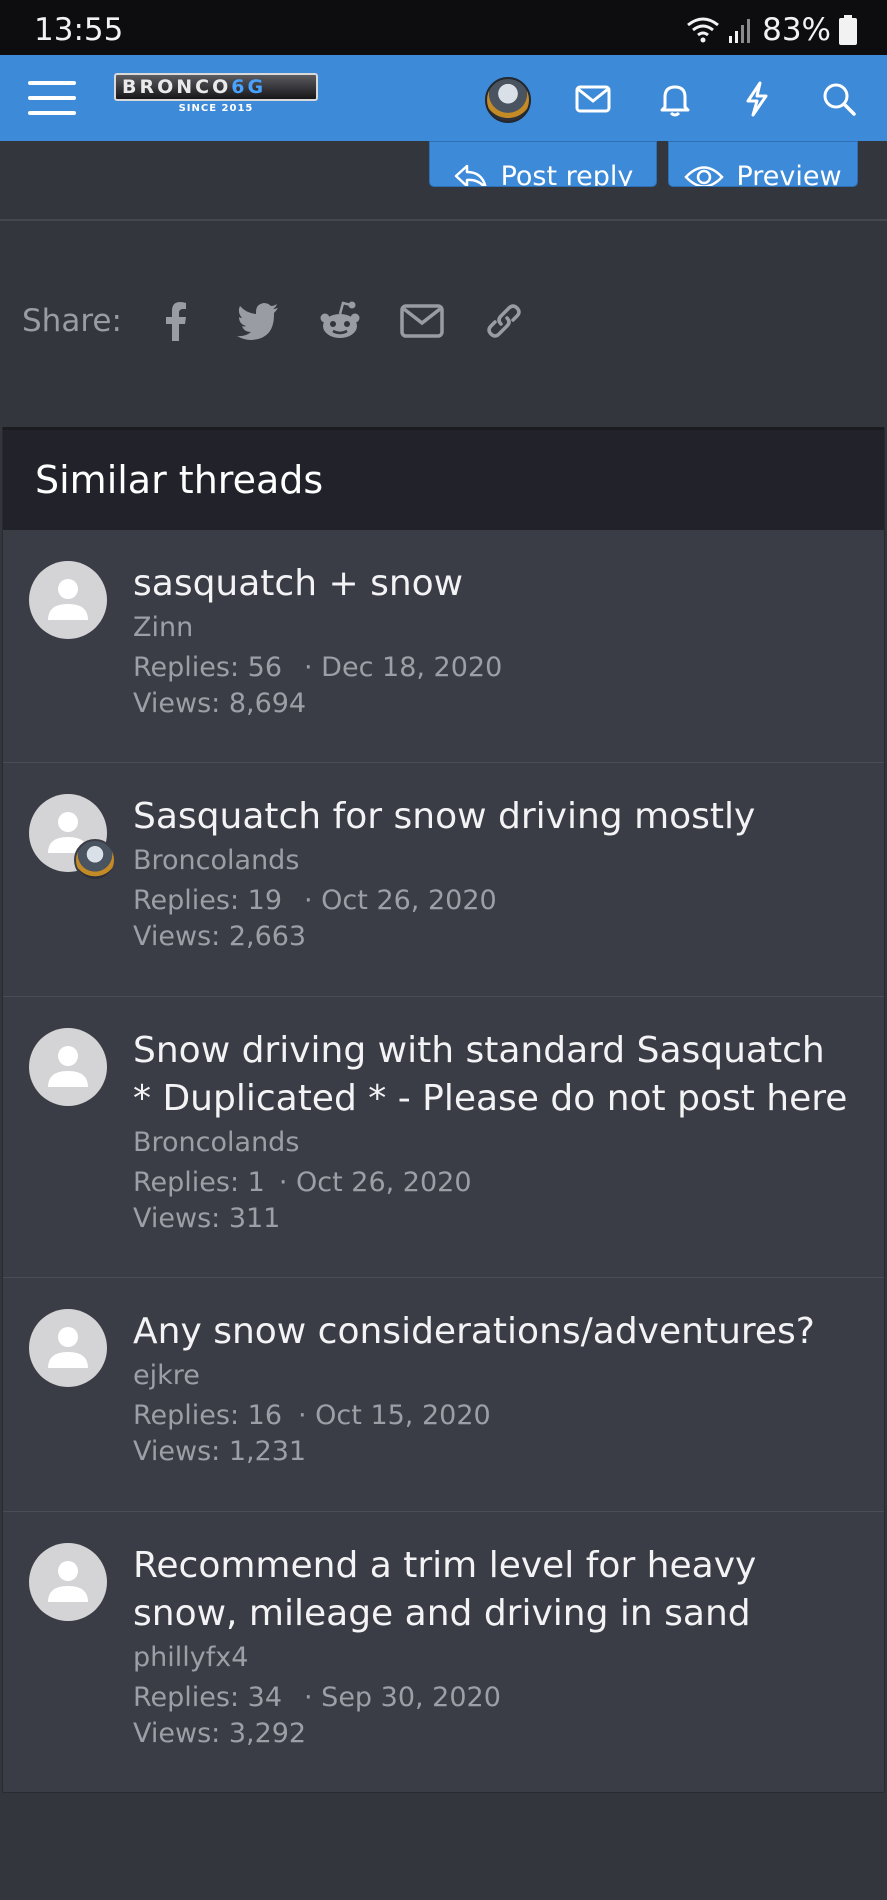 This screenshot has height=1900, width=887. What do you see at coordinates (493, 1201) in the screenshot?
I see `thread-stats: Replies: 1 · Oct 26, 2020 Views: 311` at bounding box center [493, 1201].